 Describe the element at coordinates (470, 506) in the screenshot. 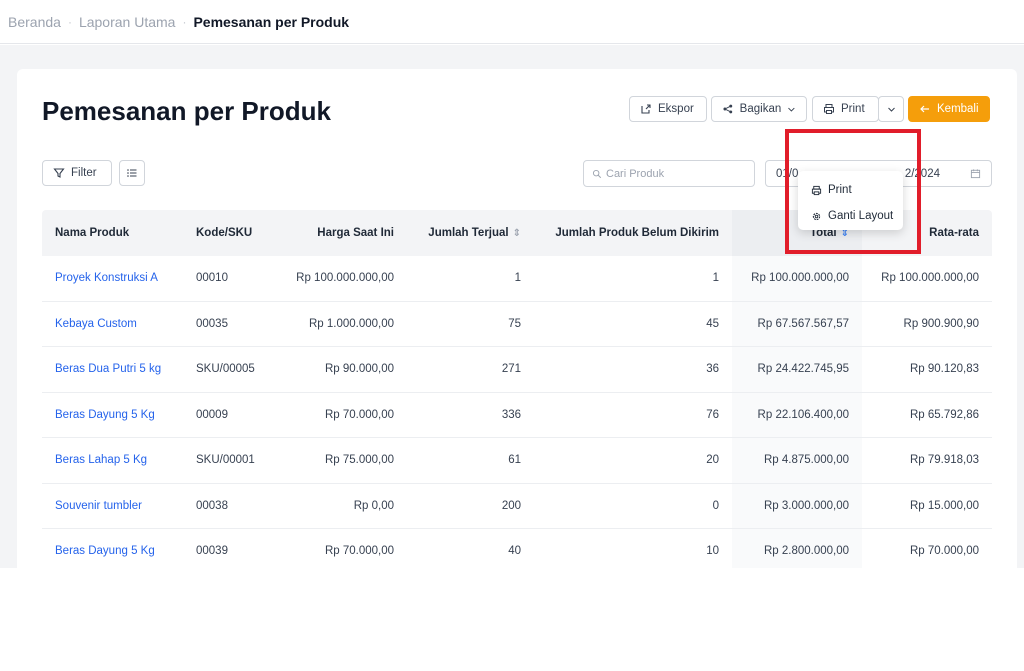

I see `cell-qty-sold: 200` at that location.